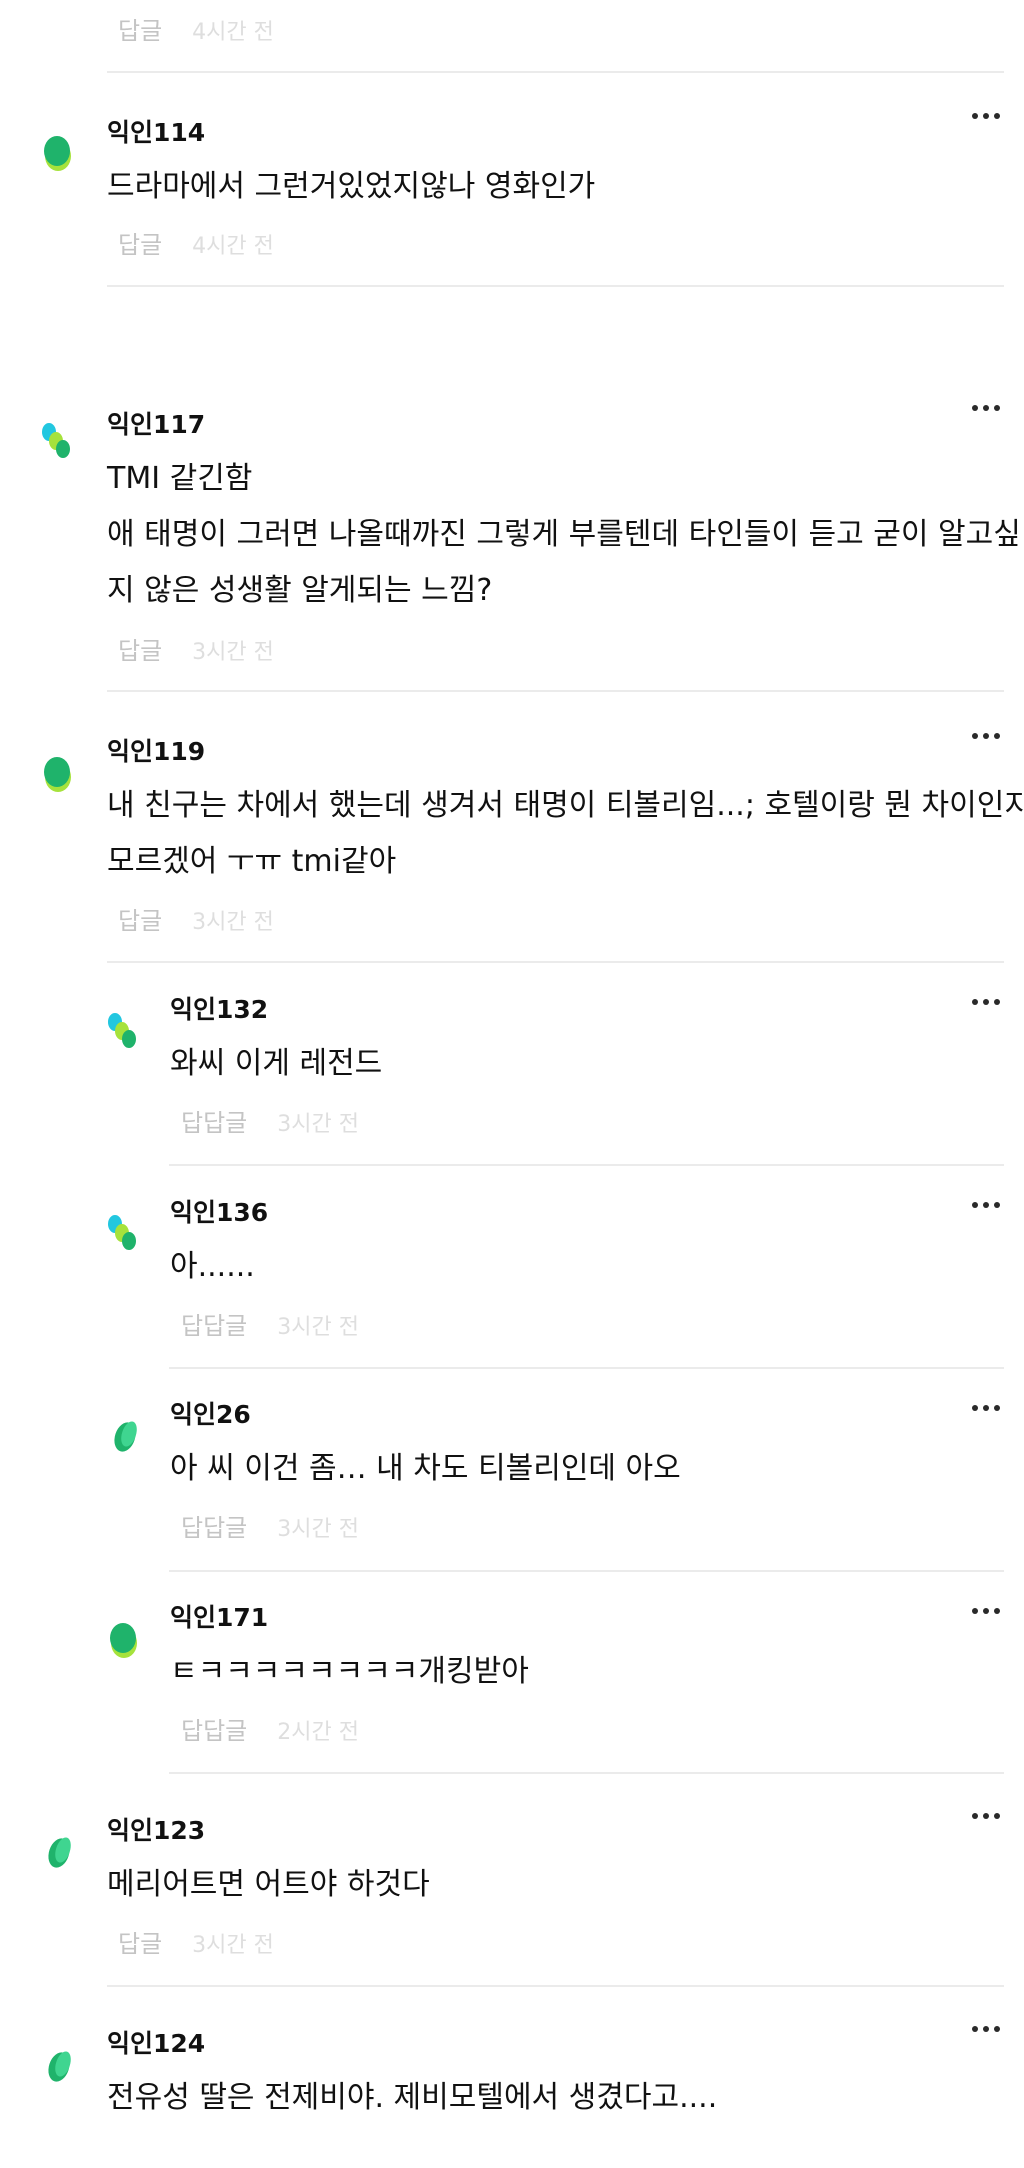  Describe the element at coordinates (425, 1468) in the screenshot. I see `comment-text: 아 씨 이건 좀… 내 차도 티볼리인데 아오` at that location.